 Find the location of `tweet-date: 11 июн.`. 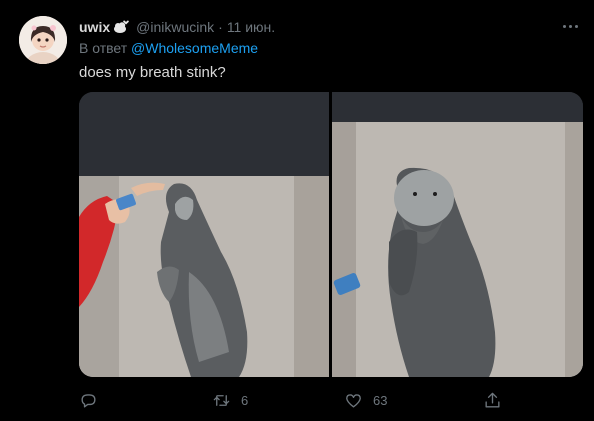

tweet-date: 11 июн. is located at coordinates (251, 27).